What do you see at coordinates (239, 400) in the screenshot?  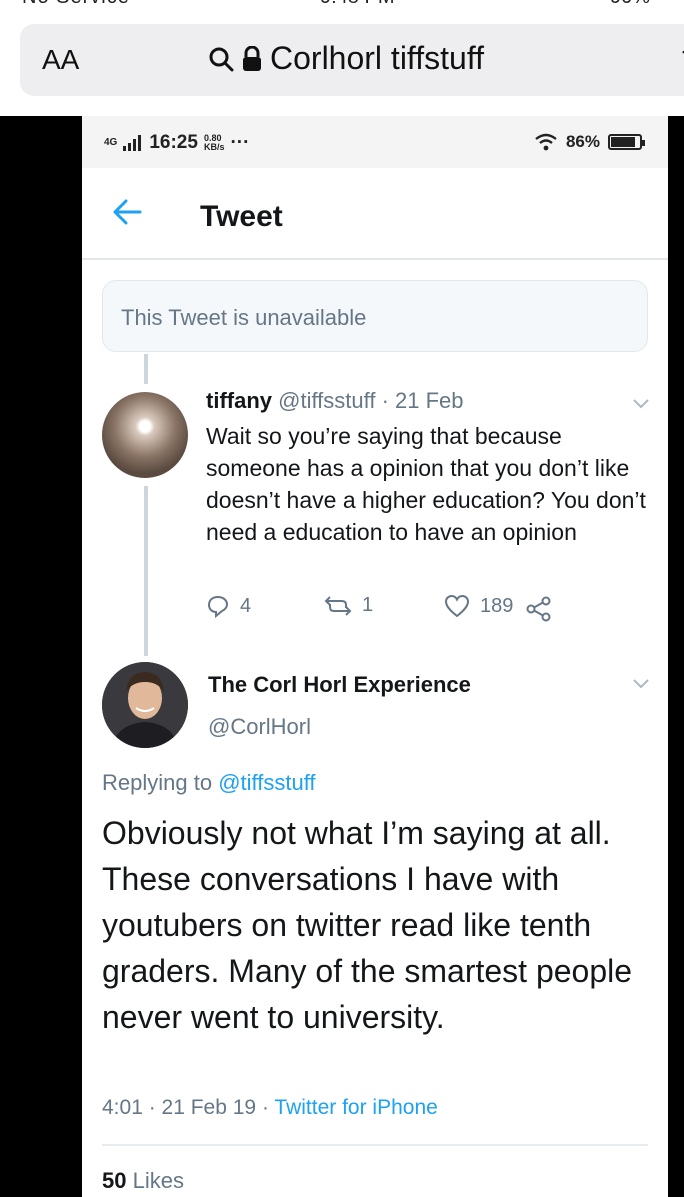 I see `author-name: tiffany` at bounding box center [239, 400].